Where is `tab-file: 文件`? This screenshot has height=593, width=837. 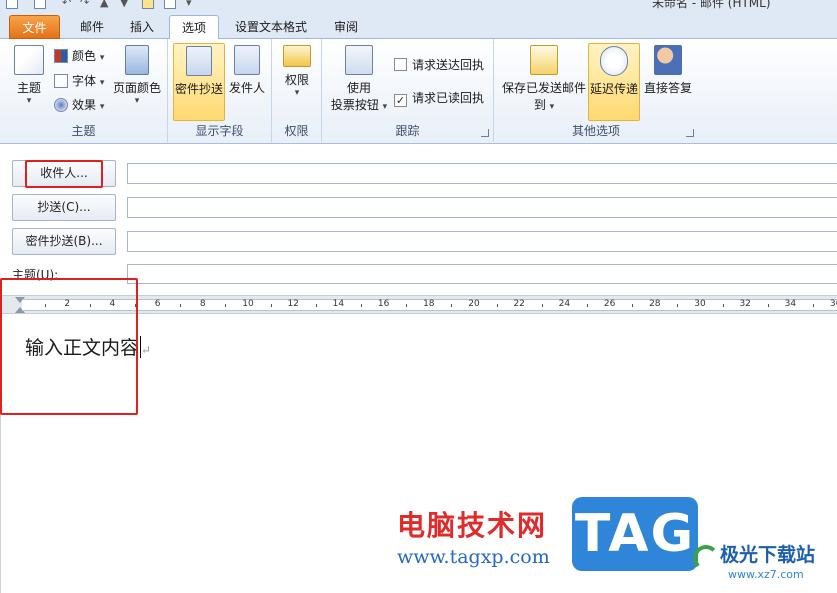
tab-file: 文件 is located at coordinates (34, 27).